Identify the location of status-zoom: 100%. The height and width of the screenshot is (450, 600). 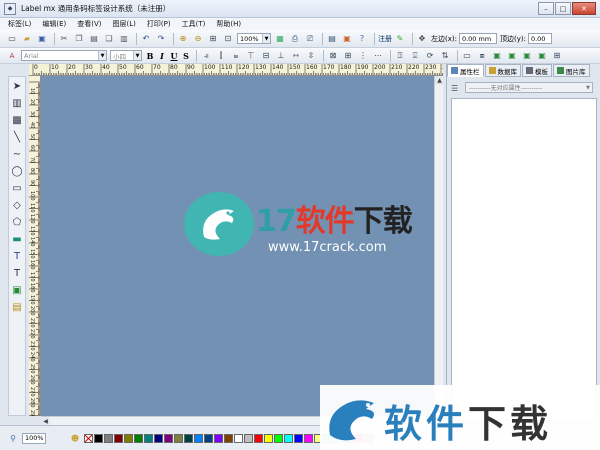
(34, 438).